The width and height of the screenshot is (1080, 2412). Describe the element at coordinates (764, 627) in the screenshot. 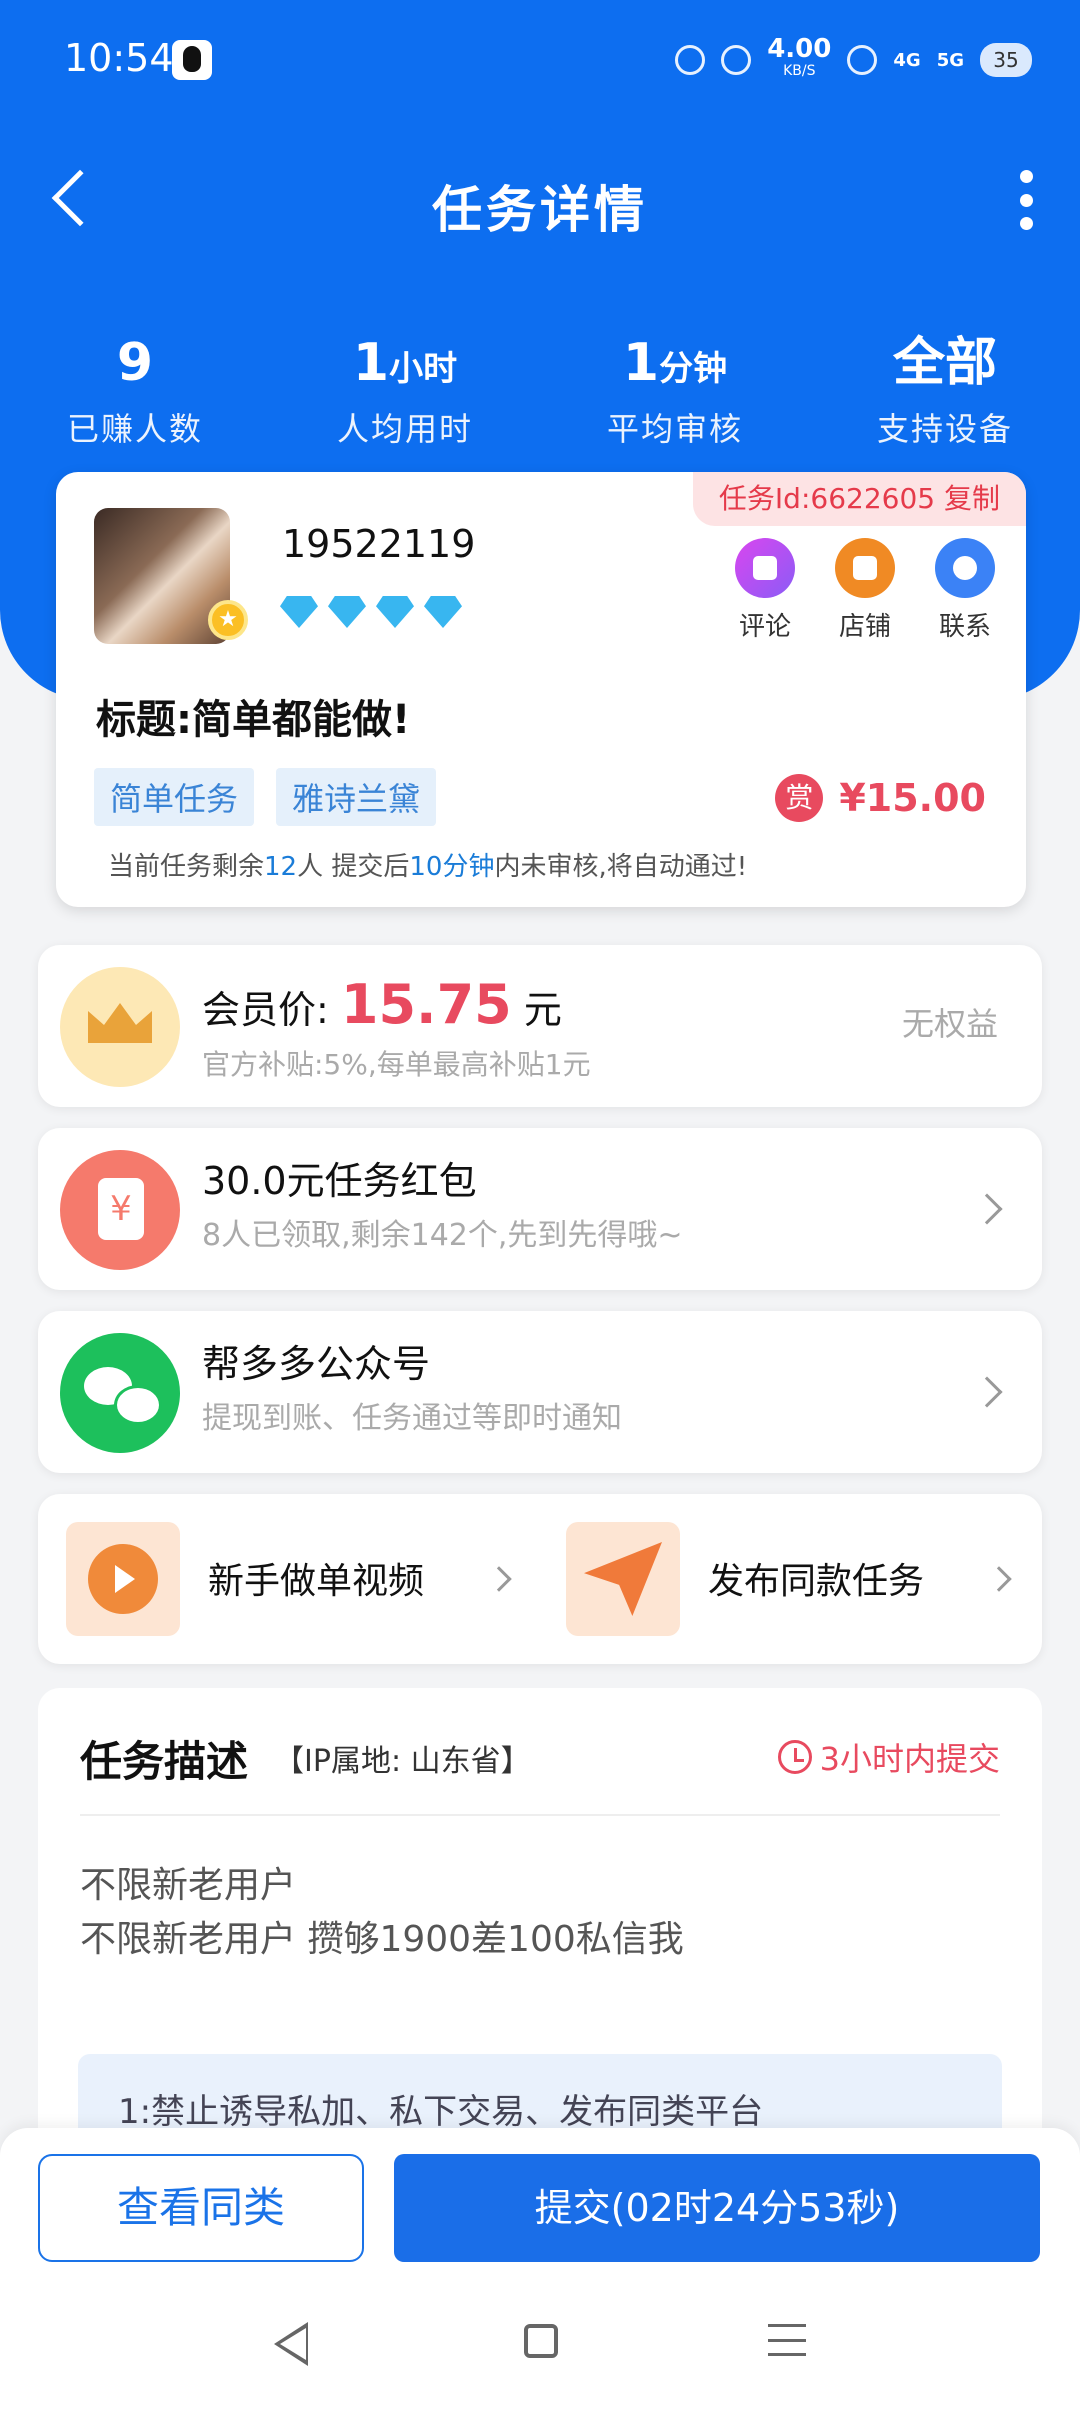

I see `action-label: 评论` at that location.